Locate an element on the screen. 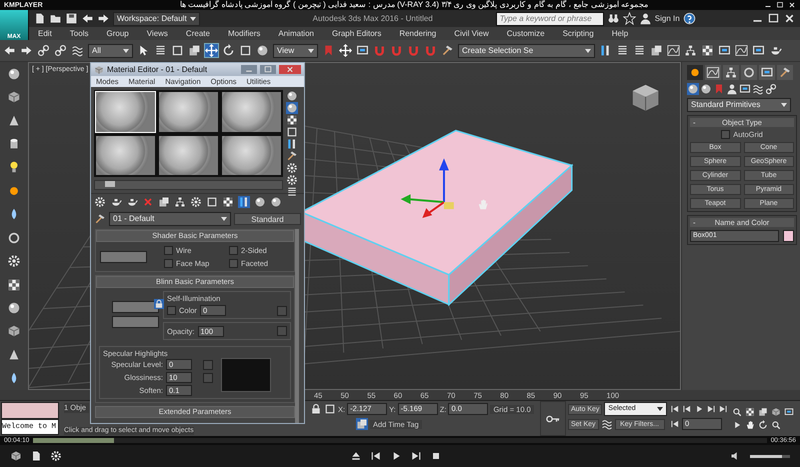 The height and width of the screenshot is (467, 800). maximize-icon is located at coordinates (773, 18).